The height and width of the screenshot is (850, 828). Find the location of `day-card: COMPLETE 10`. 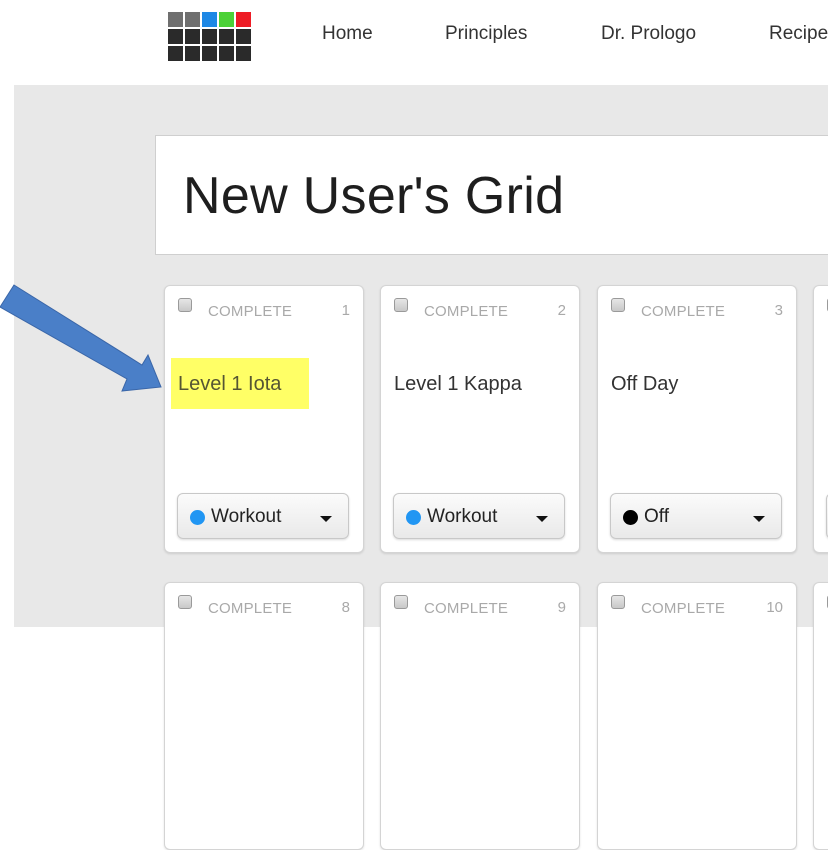

day-card: COMPLETE 10 is located at coordinates (697, 716).